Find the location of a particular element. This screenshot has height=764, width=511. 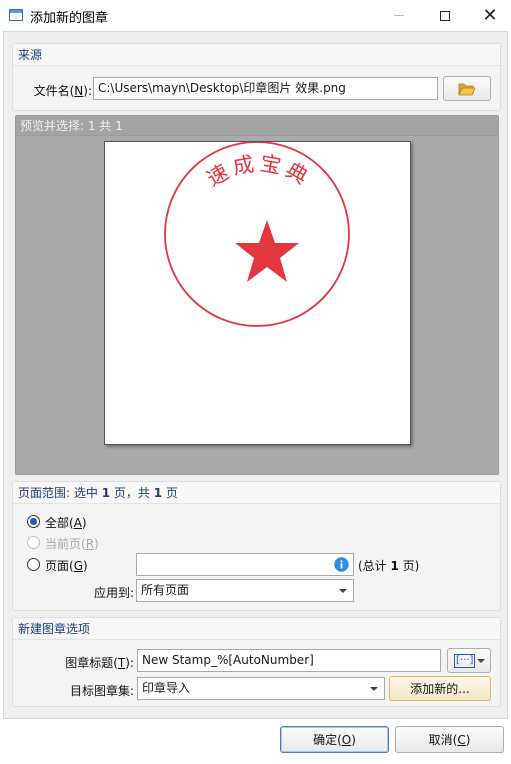

maximize-icon is located at coordinates (445, 15).